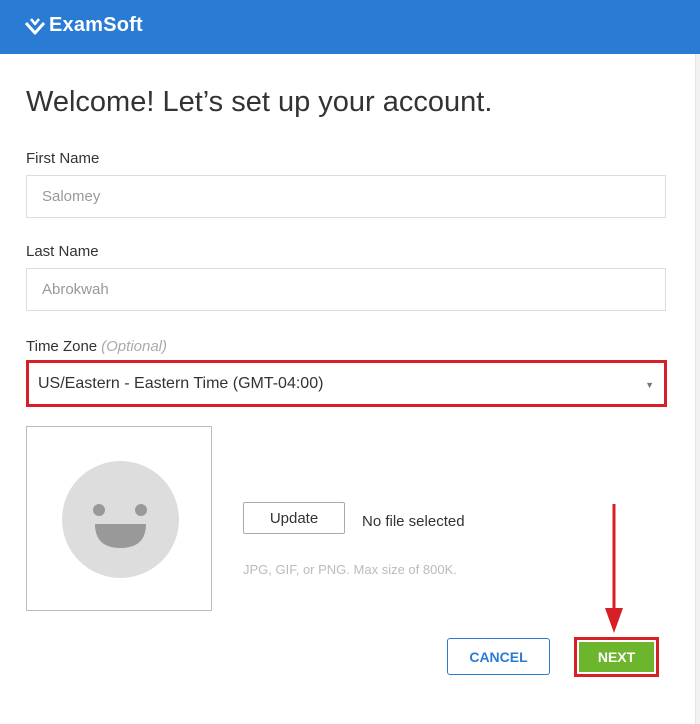 The height and width of the screenshot is (724, 700). I want to click on app-header: ExamSoft, so click(350, 27).